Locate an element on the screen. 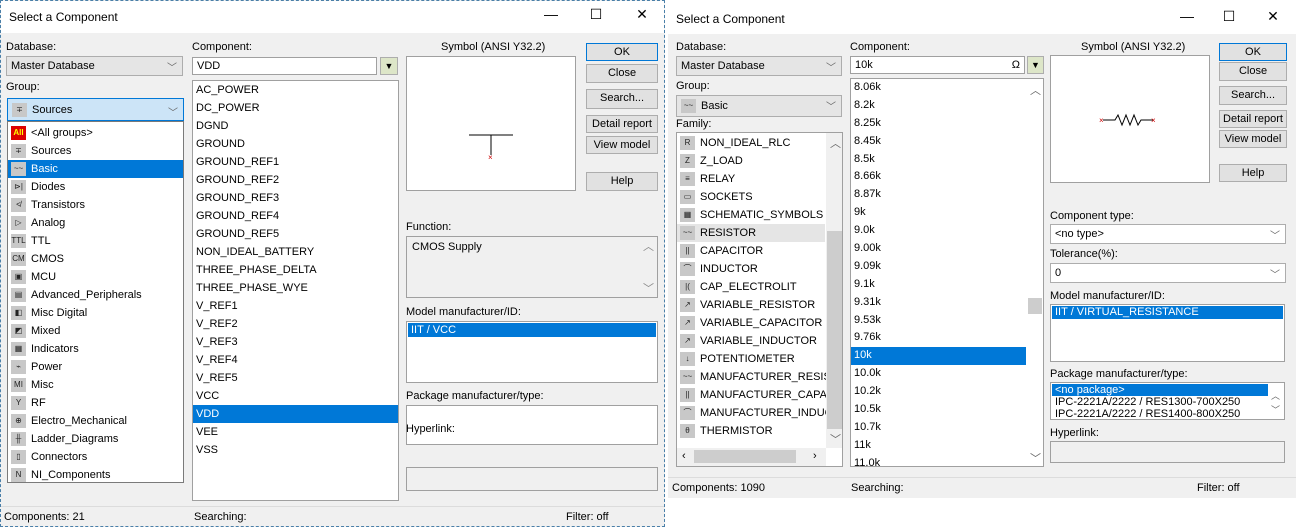 The height and width of the screenshot is (529, 1296). component-item: DC_POWER is located at coordinates (295, 108).